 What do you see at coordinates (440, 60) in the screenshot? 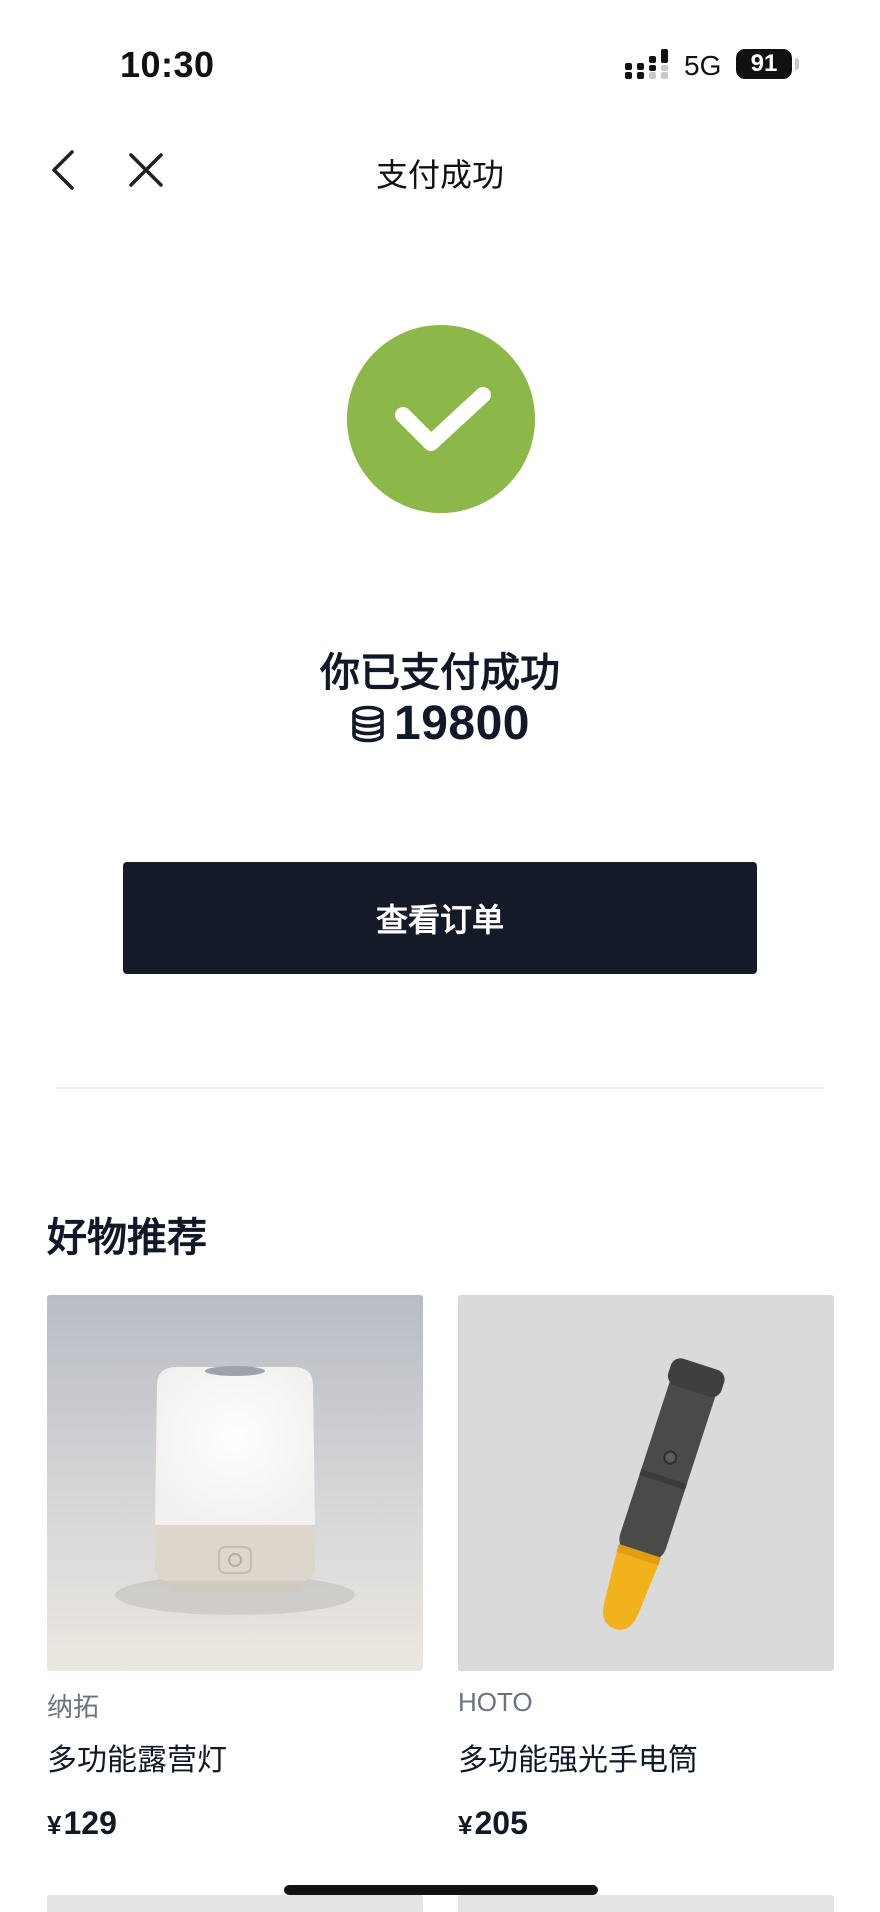
I see `status-bar: 10:30 5G 91` at bounding box center [440, 60].